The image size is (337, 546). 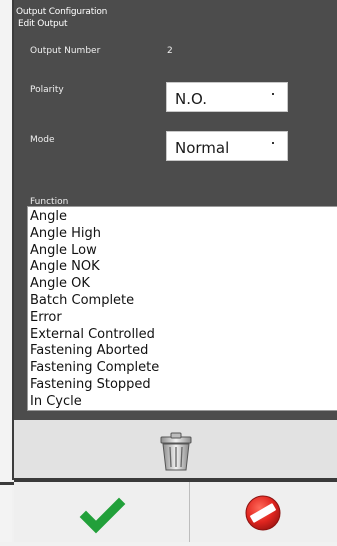 What do you see at coordinates (93, 351) in the screenshot?
I see `function-list-item: Fastening Aborted` at bounding box center [93, 351].